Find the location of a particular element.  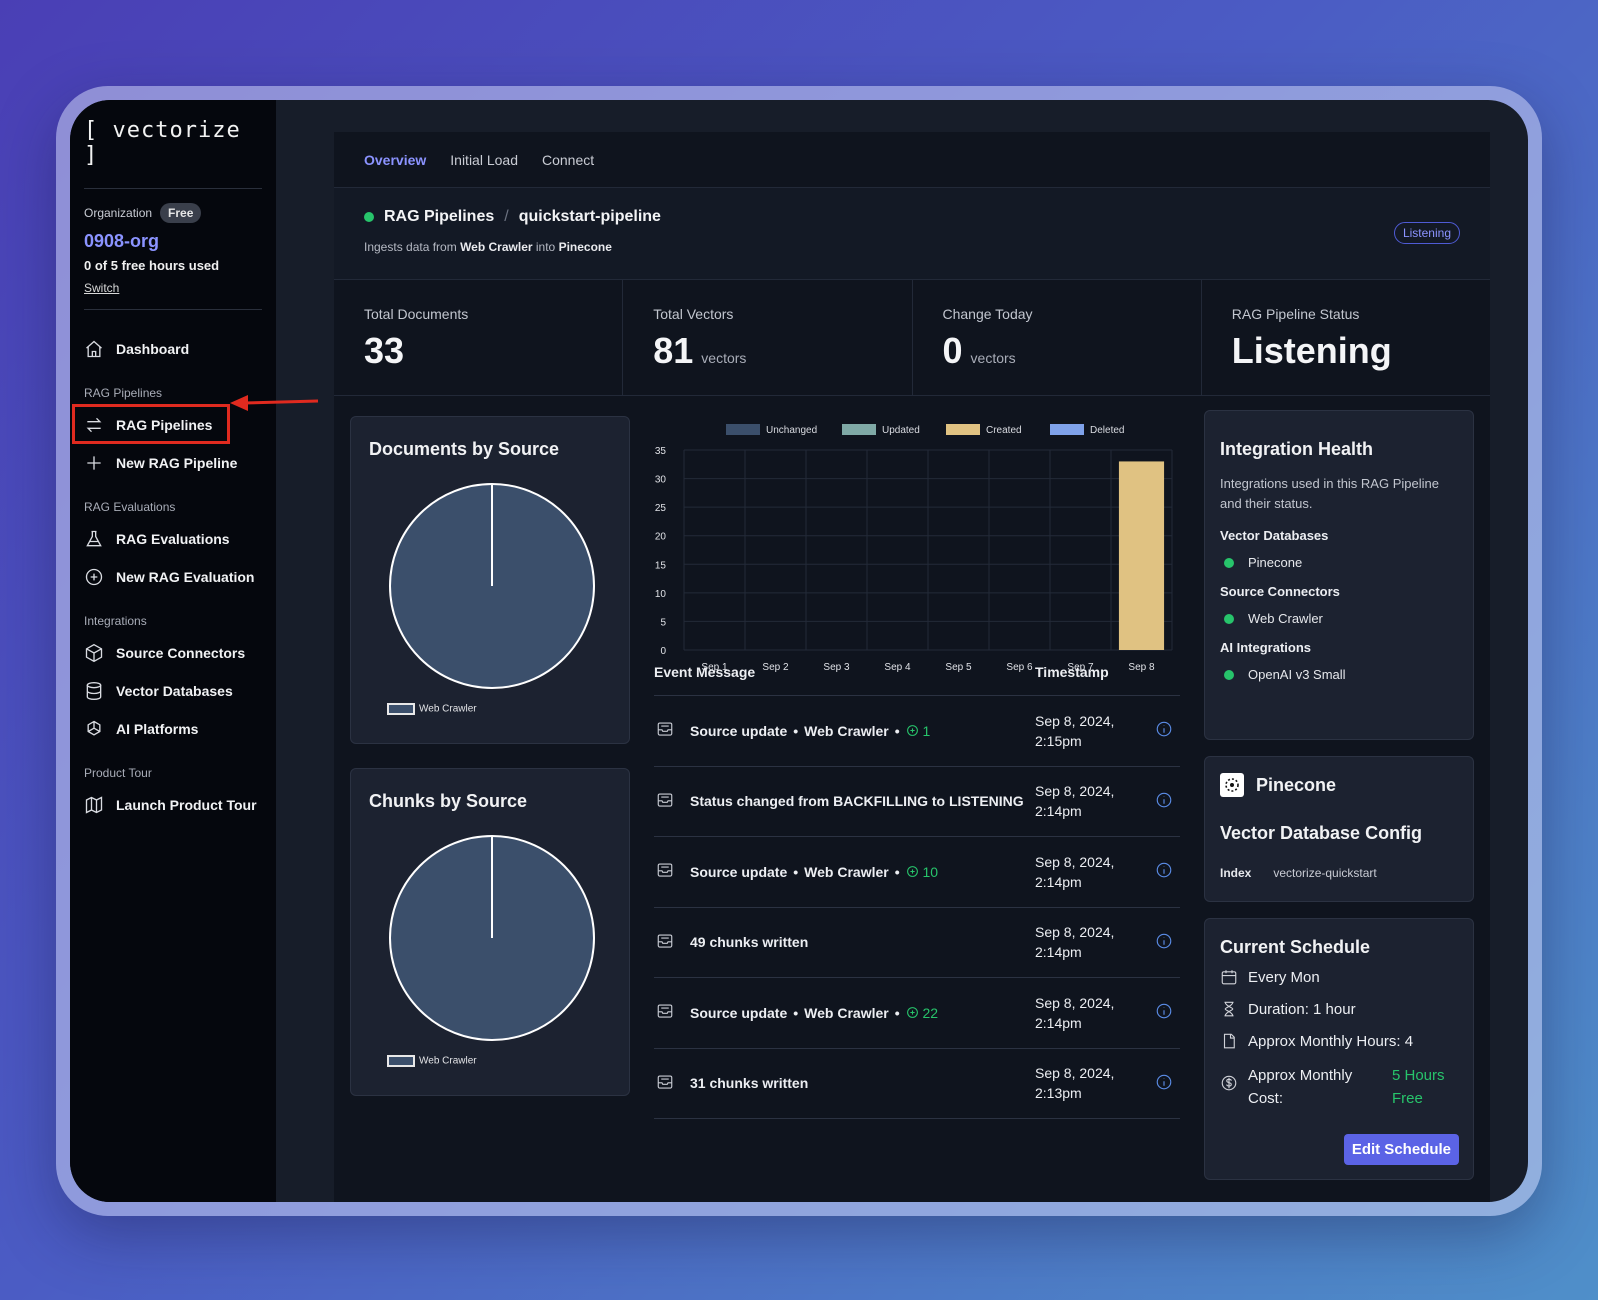

chunks-by-source-panel: Chunks by Source Web Crawler is located at coordinates (490, 932).